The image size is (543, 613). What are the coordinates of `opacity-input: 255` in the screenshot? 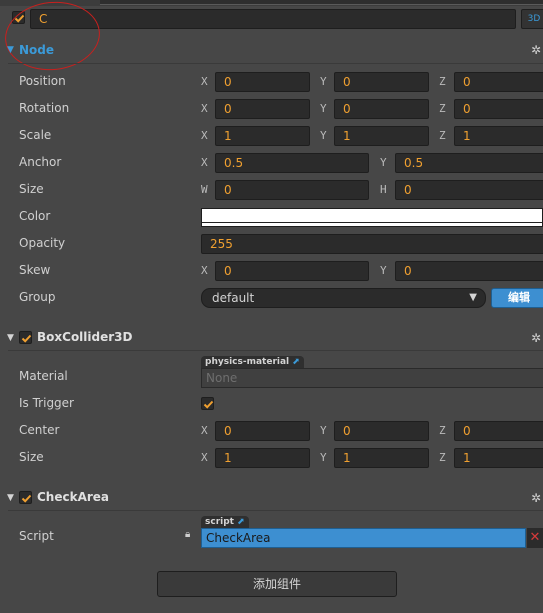 It's located at (372, 244).